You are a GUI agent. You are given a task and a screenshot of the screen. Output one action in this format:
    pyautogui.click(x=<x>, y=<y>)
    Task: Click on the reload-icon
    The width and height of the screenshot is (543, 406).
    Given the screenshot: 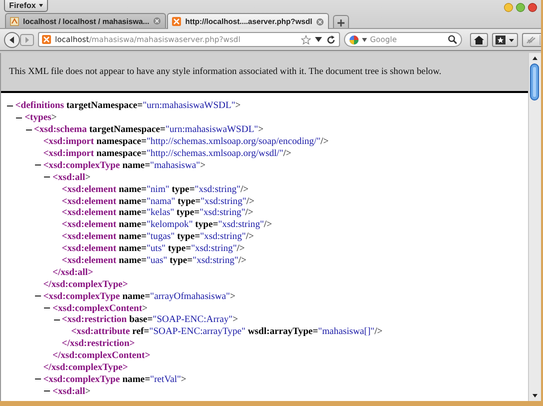 What is the action you would take?
    pyautogui.click(x=331, y=39)
    